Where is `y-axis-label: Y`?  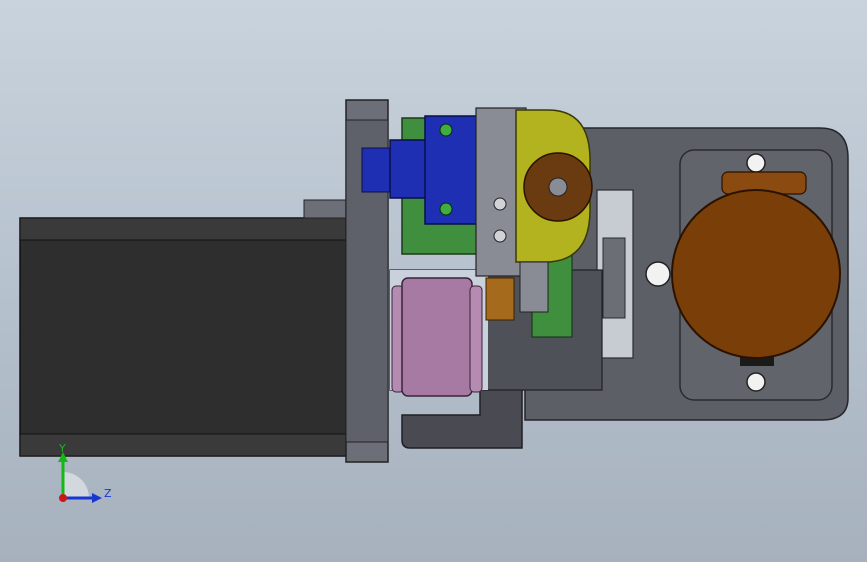 y-axis-label: Y is located at coordinates (62, 448).